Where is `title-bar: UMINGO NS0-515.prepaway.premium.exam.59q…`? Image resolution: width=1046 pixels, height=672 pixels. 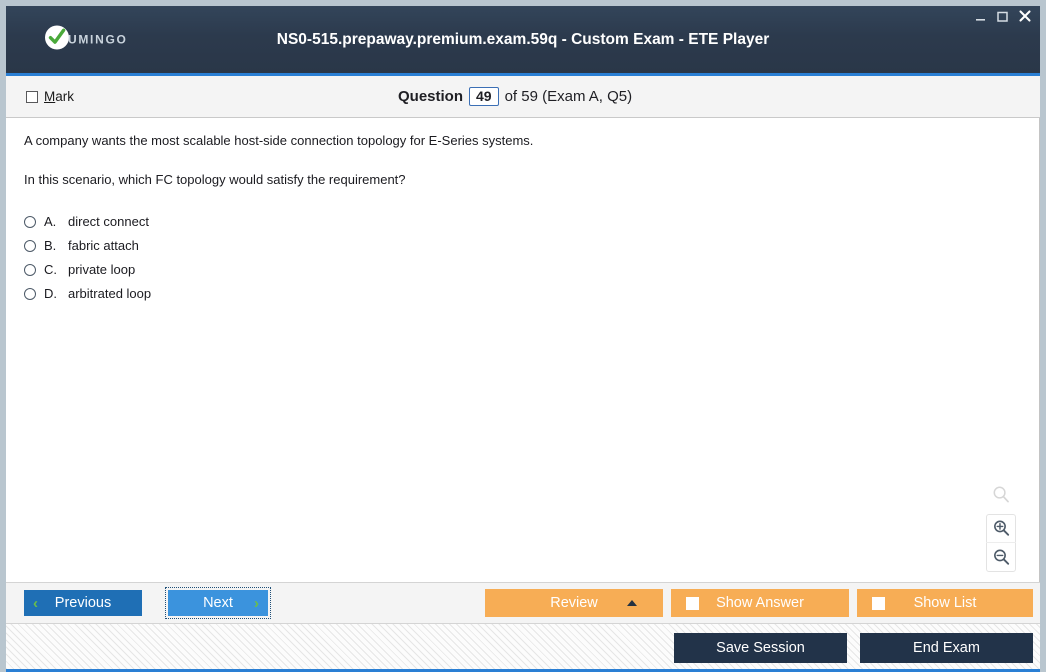
title-bar: UMINGO NS0-515.prepaway.premium.exam.59q… is located at coordinates (523, 41).